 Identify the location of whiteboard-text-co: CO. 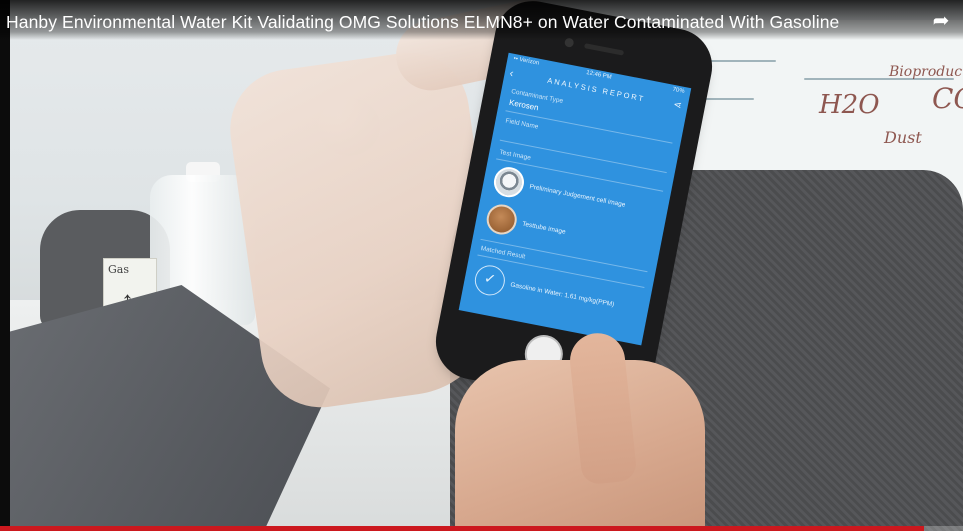
(947, 98).